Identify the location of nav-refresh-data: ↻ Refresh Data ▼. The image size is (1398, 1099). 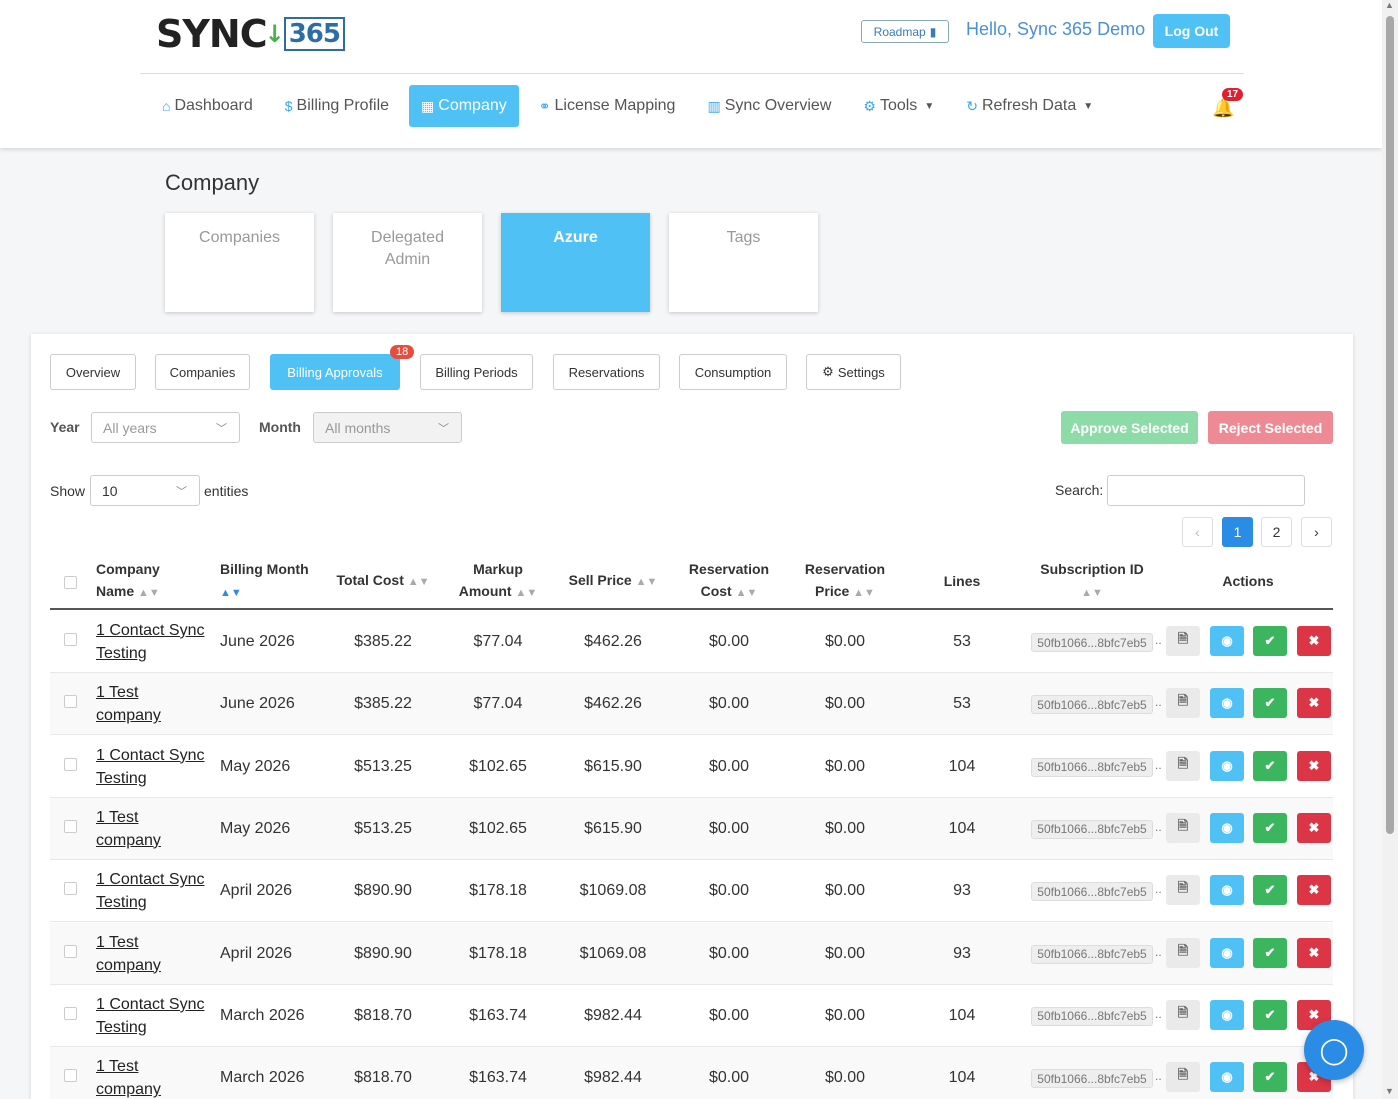
(1029, 106).